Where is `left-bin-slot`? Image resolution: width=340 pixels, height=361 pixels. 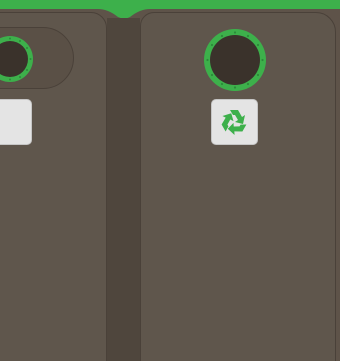
left-bin-slot is located at coordinates (18, 59).